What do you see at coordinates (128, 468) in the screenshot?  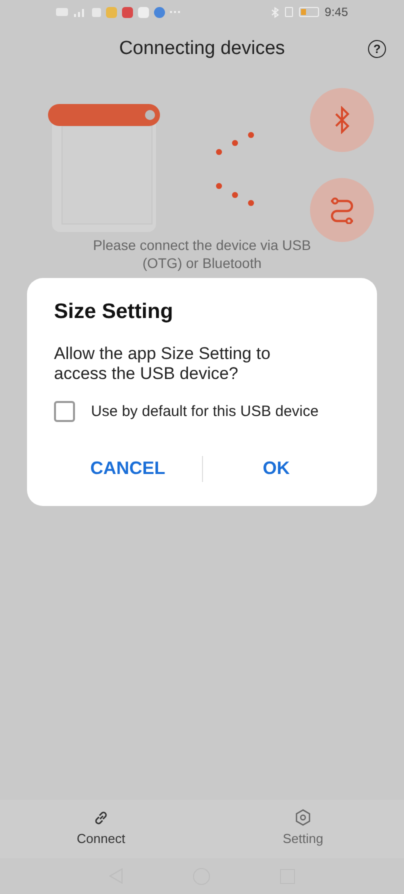 I see `cancel-button: CANCEL` at bounding box center [128, 468].